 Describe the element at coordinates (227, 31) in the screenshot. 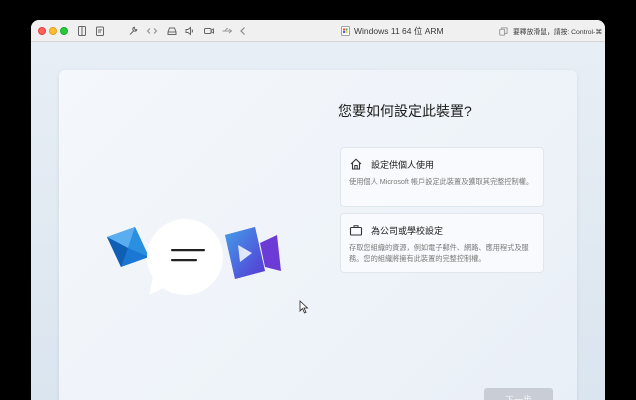

I see `usb-icon` at that location.